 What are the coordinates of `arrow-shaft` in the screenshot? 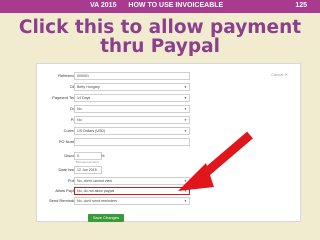 It's located at (226, 155).